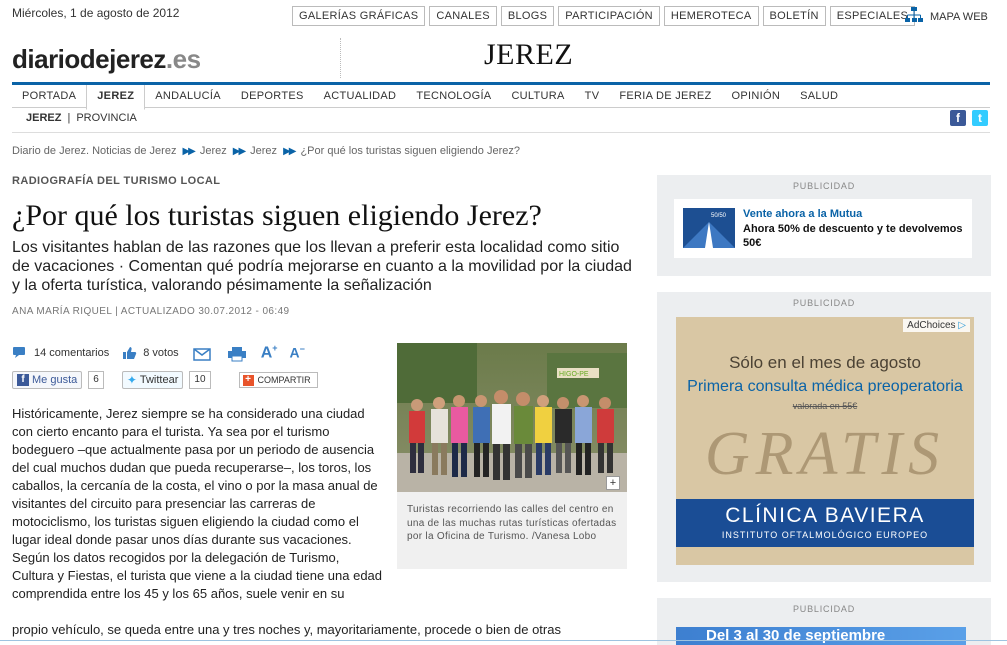 Image resolution: width=1007 pixels, height=645 pixels. What do you see at coordinates (501, 132) in the screenshot?
I see `subnav-divider` at bounding box center [501, 132].